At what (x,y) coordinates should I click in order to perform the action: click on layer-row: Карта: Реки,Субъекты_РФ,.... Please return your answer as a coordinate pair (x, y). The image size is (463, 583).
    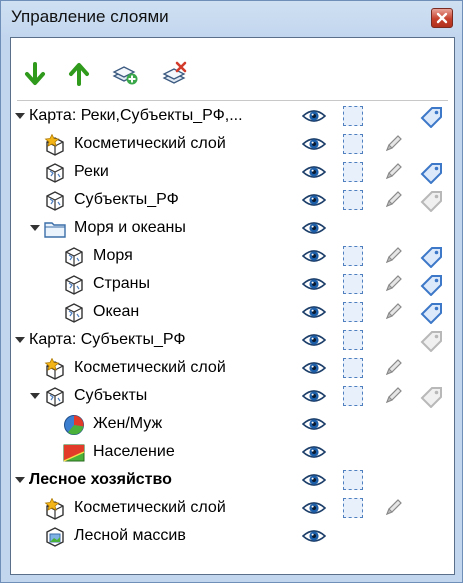
    Looking at the image, I should click on (232, 116).